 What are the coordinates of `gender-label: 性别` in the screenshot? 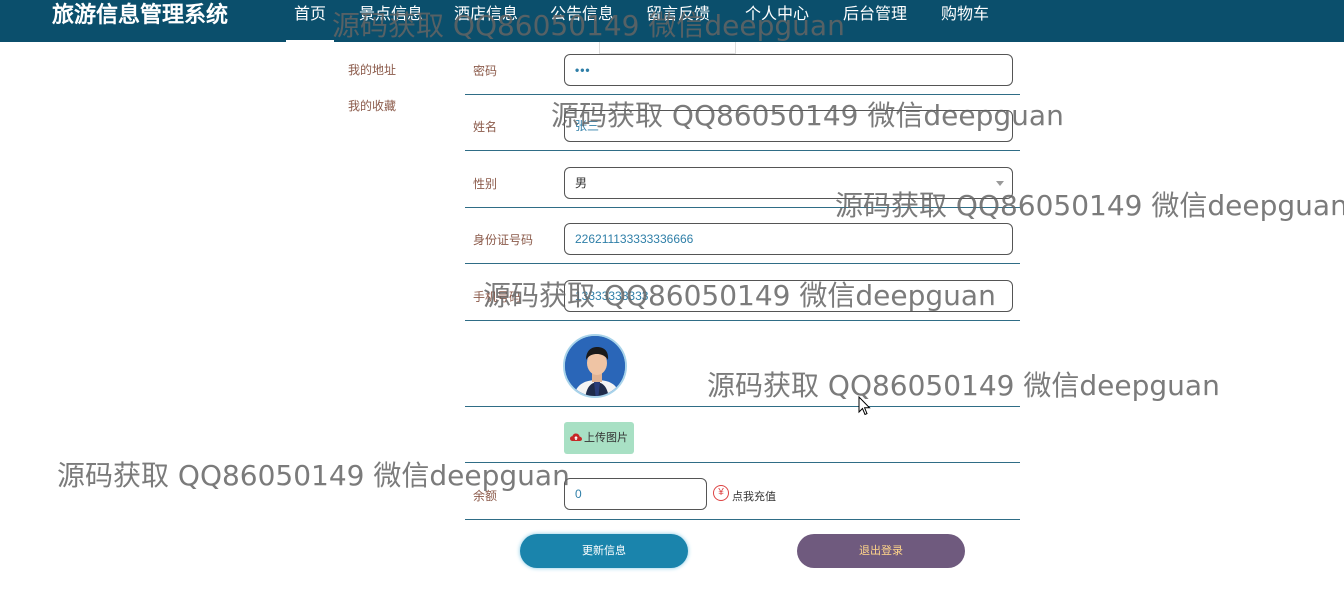 It's located at (485, 184).